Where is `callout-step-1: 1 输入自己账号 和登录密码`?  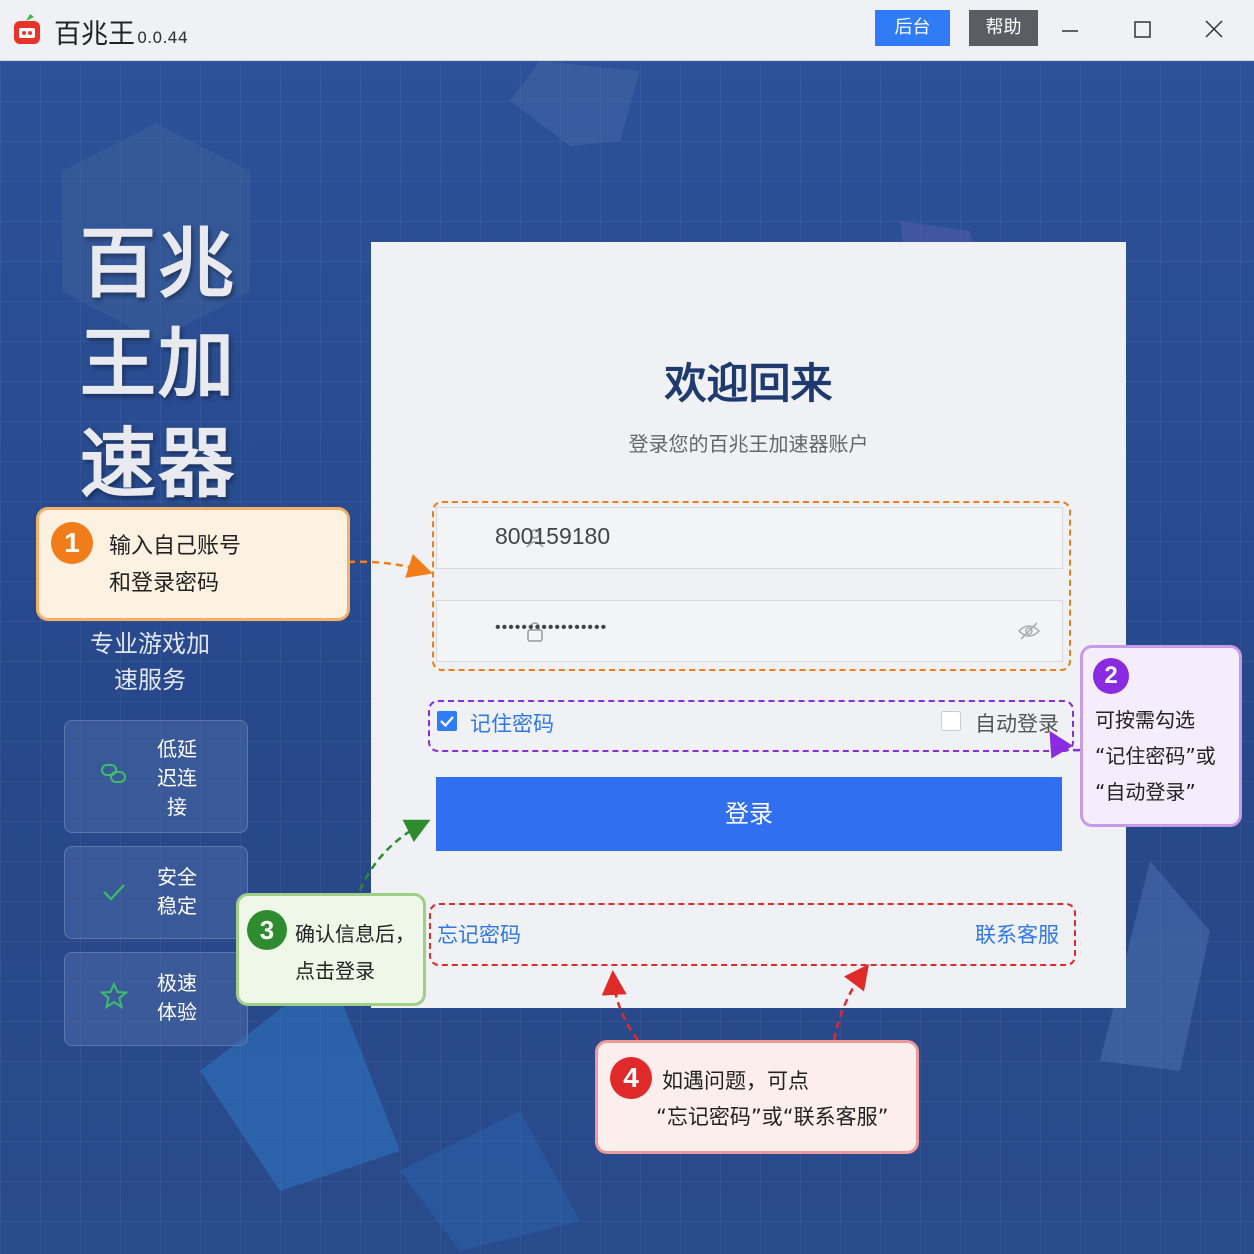 callout-step-1: 1 输入自己账号 和登录密码 is located at coordinates (193, 564).